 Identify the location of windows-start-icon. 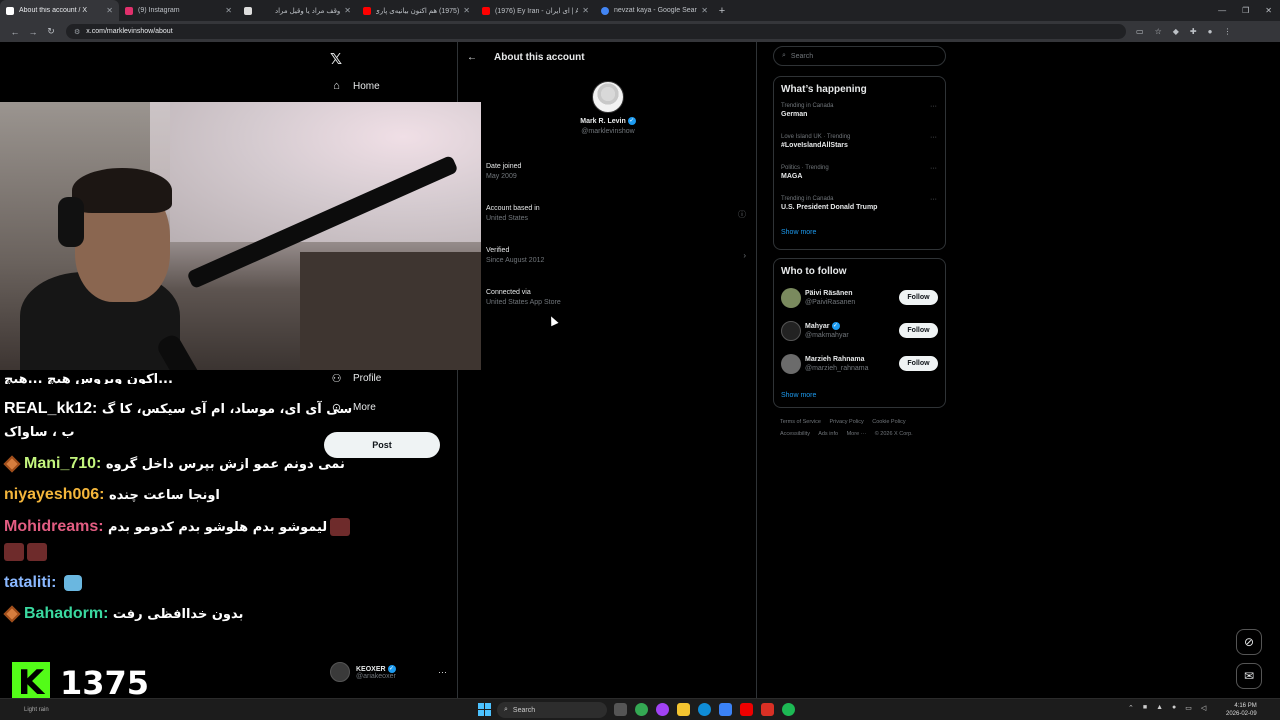
(484, 709).